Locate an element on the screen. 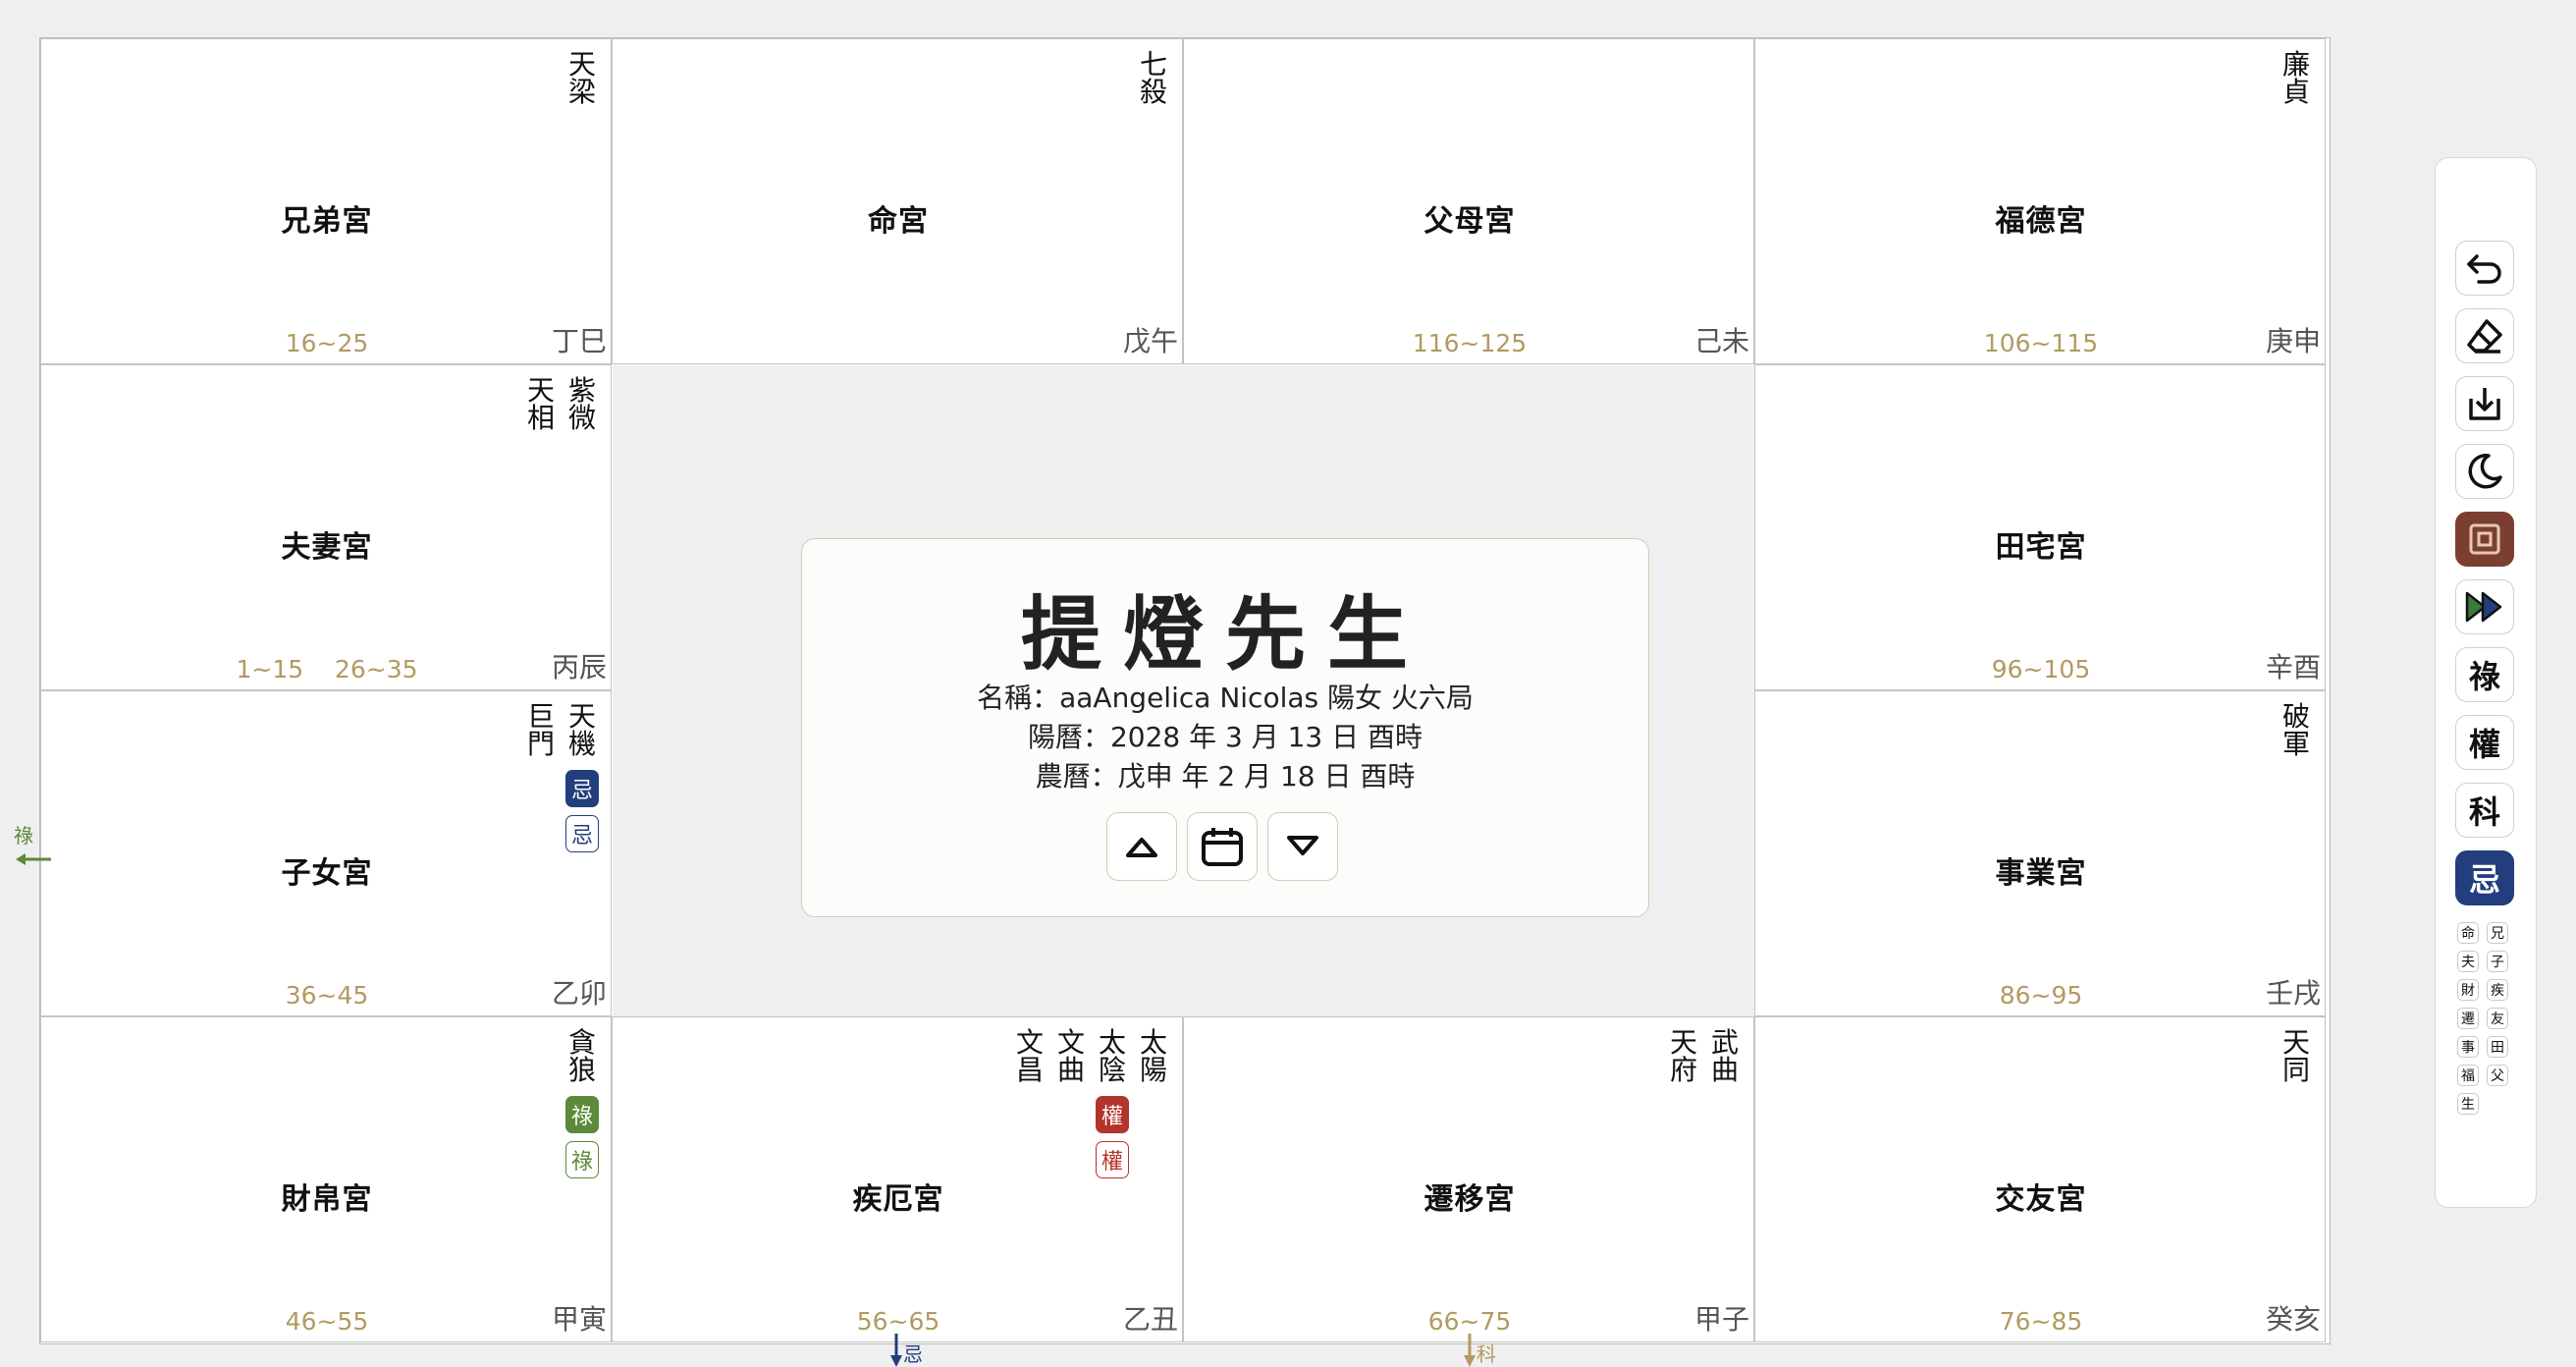  star: 天府 is located at coordinates (1683, 1056).